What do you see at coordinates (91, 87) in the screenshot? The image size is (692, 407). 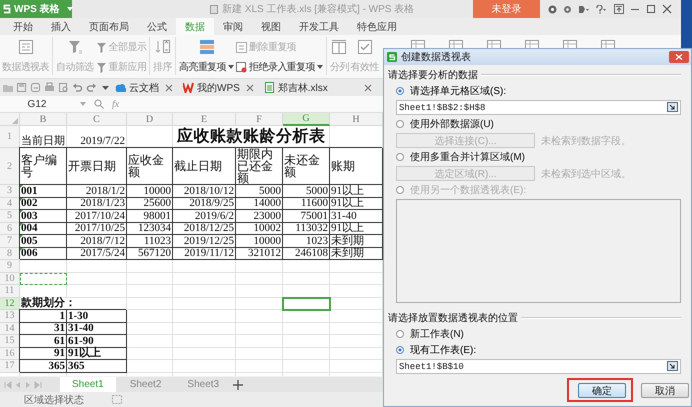 I see `redo-icon` at bounding box center [91, 87].